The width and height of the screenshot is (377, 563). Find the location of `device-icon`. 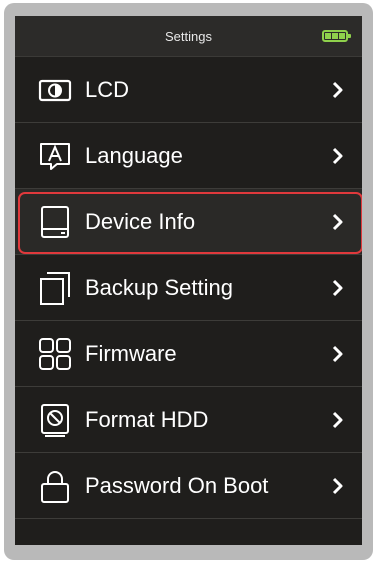

device-icon is located at coordinates (55, 222).